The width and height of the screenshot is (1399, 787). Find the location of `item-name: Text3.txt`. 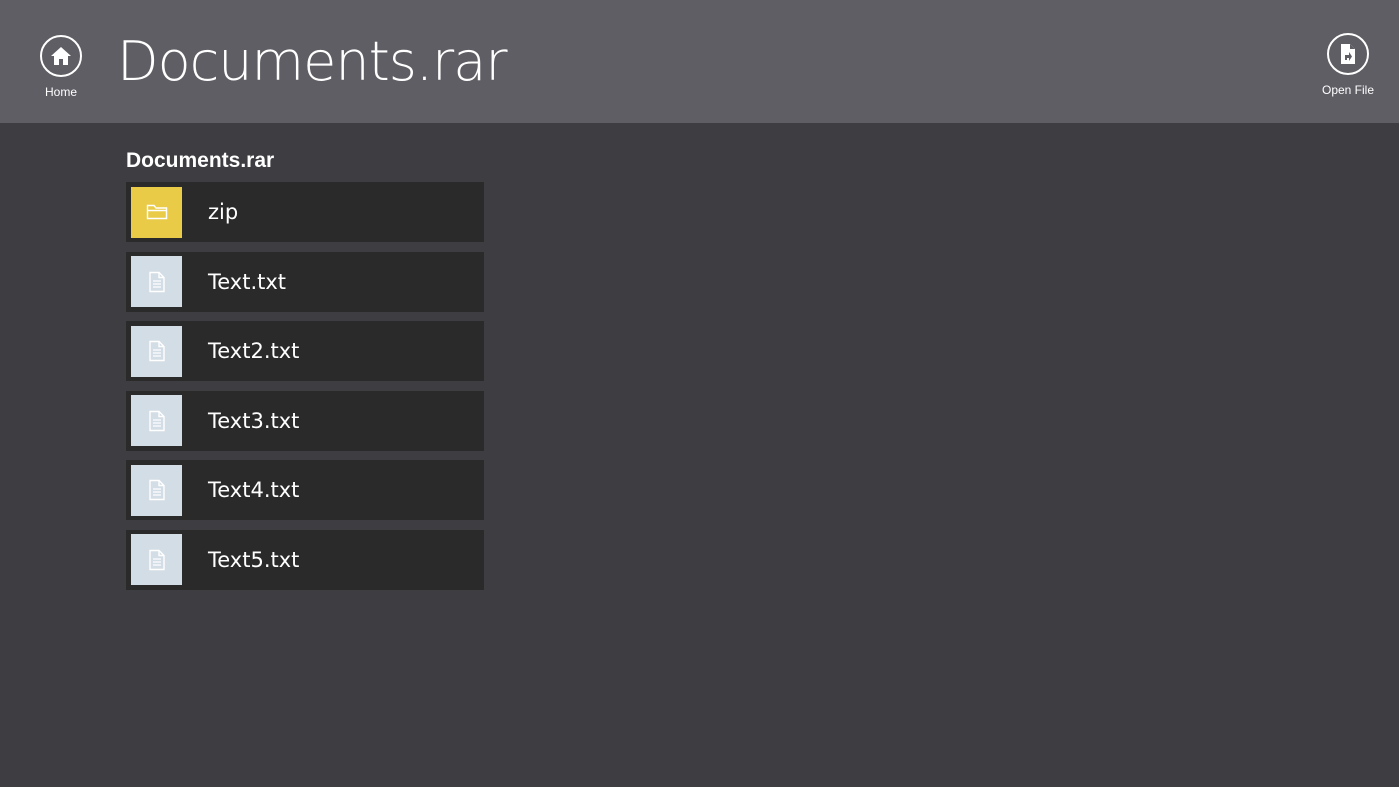

item-name: Text3.txt is located at coordinates (254, 420).